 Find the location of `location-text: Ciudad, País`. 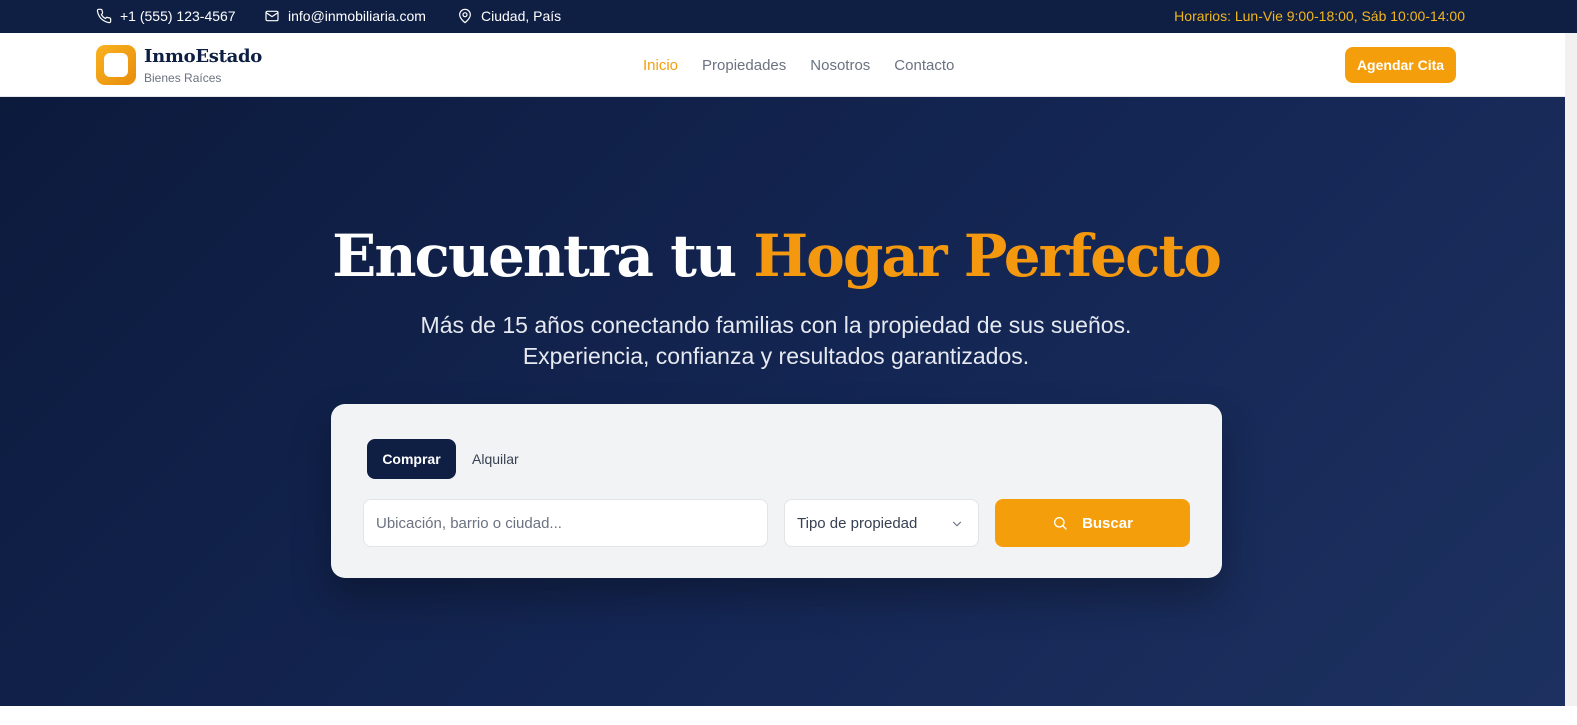

location-text: Ciudad, País is located at coordinates (521, 15).